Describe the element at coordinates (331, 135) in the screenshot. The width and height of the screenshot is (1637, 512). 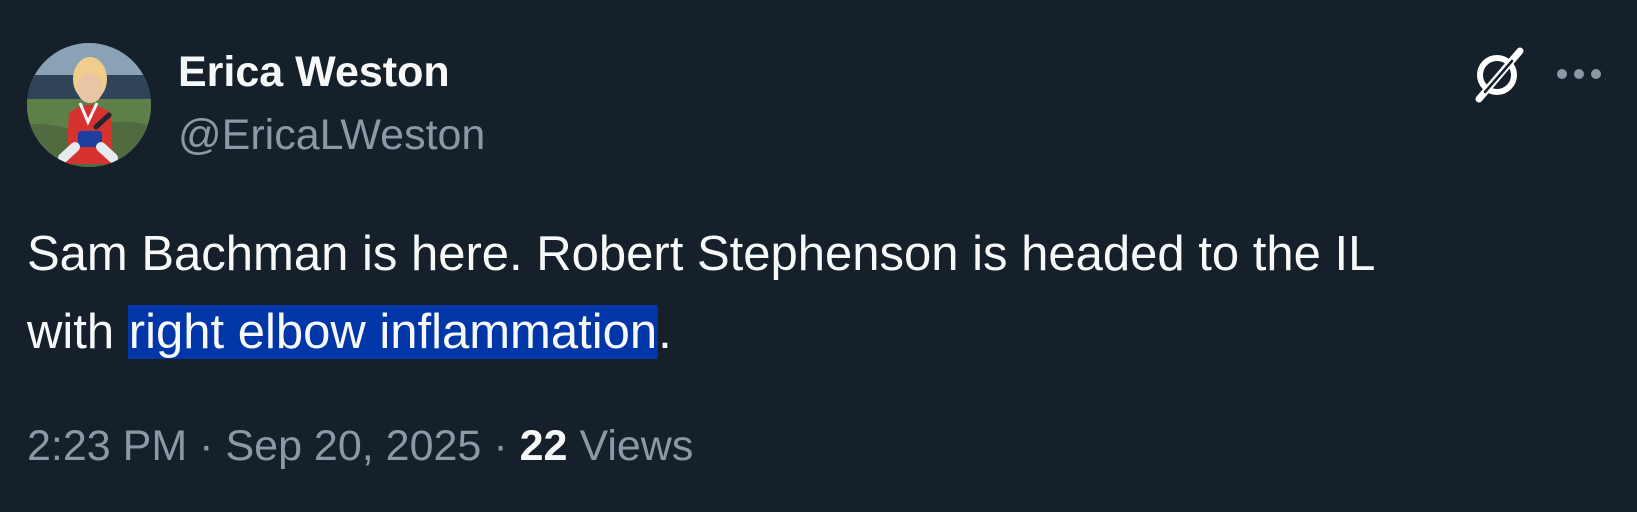
I see `author-handle: @EricaLWeston` at that location.